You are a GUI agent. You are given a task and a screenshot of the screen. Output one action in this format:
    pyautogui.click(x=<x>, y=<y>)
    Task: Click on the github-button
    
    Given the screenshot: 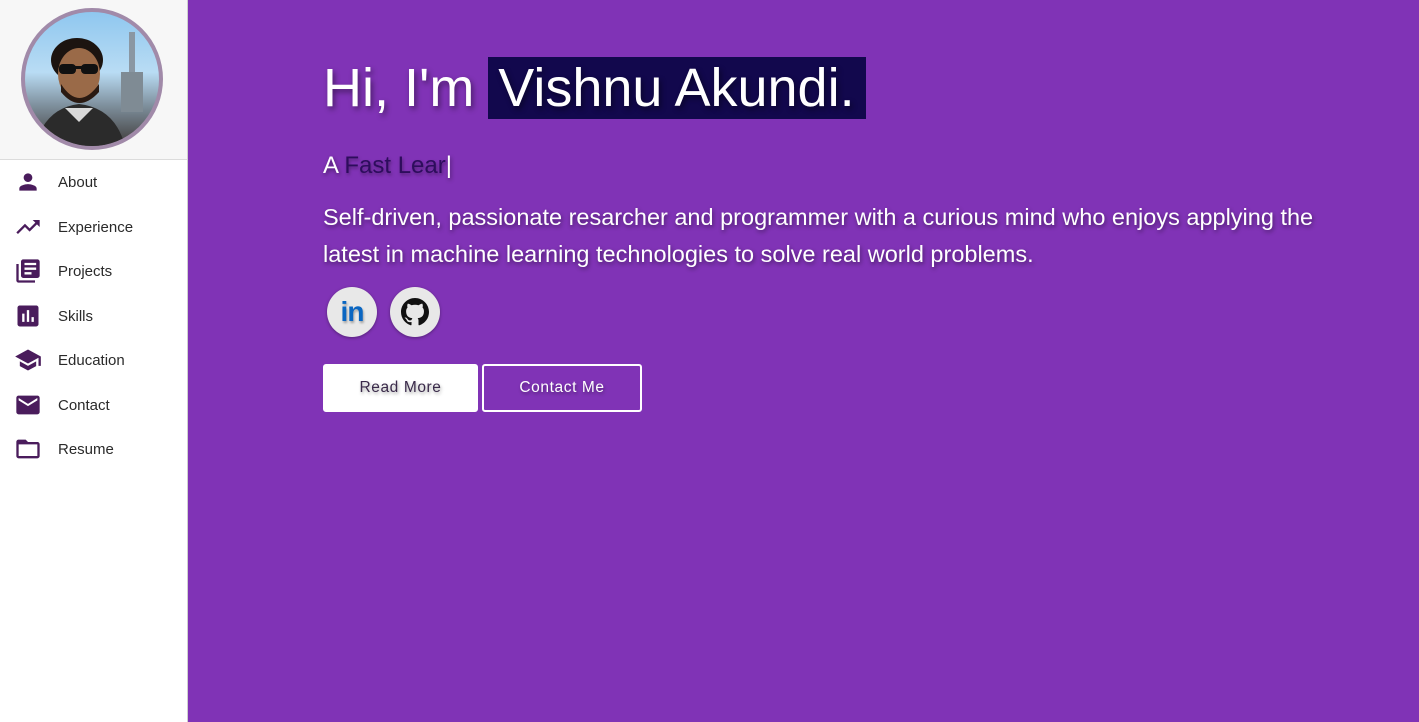 What is the action you would take?
    pyautogui.click(x=415, y=312)
    